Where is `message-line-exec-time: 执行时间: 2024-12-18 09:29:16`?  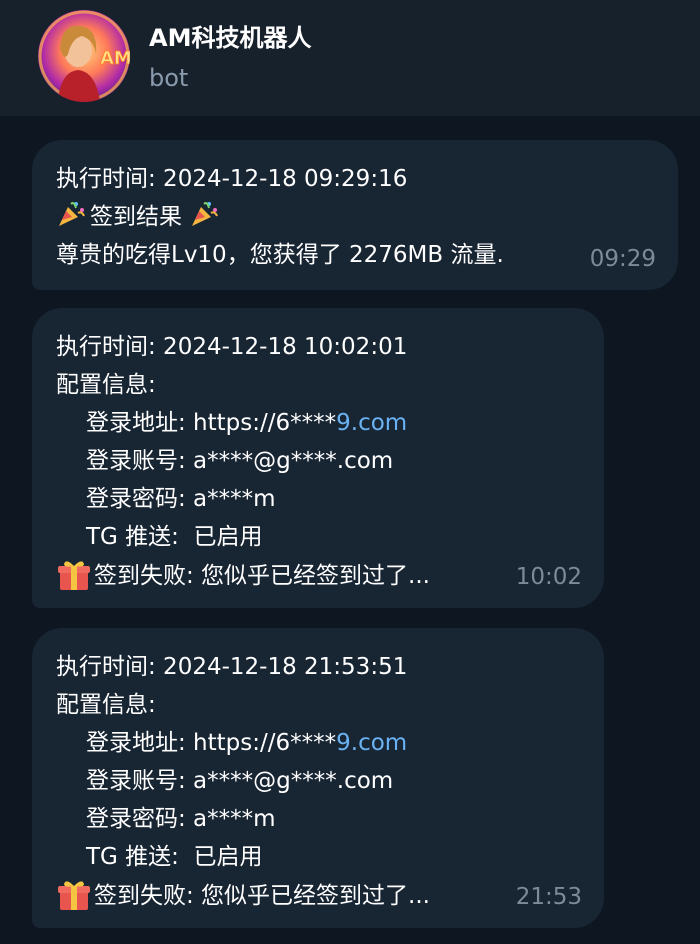 message-line-exec-time: 执行时间: 2024-12-18 09:29:16 is located at coordinates (232, 179).